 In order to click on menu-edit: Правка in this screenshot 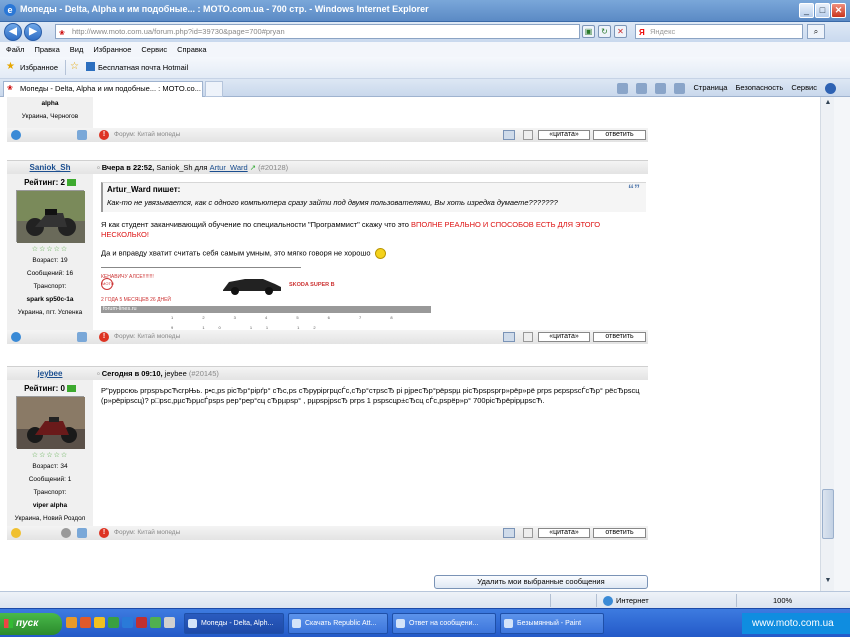, I will do `click(46, 49)`.